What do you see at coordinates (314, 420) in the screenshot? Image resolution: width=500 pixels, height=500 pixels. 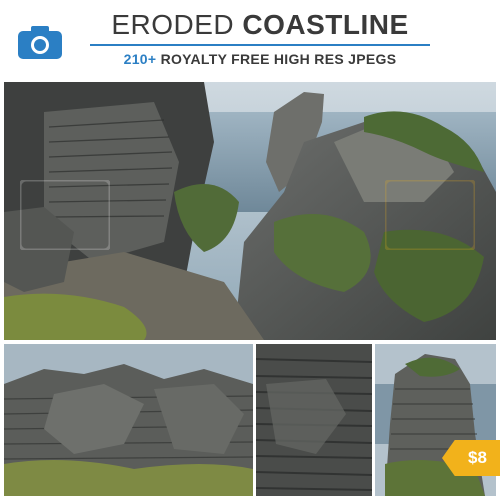 I see `thumbnail-photo` at bounding box center [314, 420].